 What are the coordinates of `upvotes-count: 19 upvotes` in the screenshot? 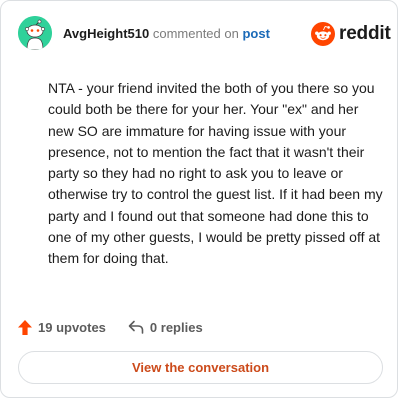 It's located at (72, 327).